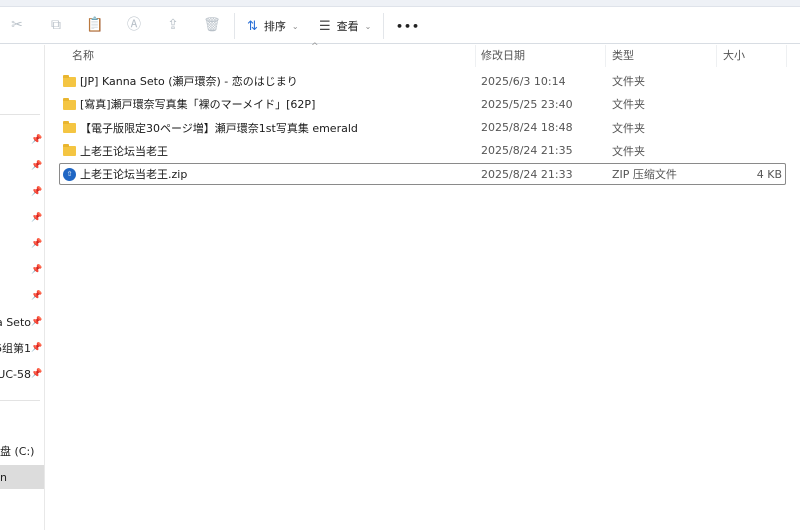  I want to click on column-date: 修改日期, so click(540, 56).